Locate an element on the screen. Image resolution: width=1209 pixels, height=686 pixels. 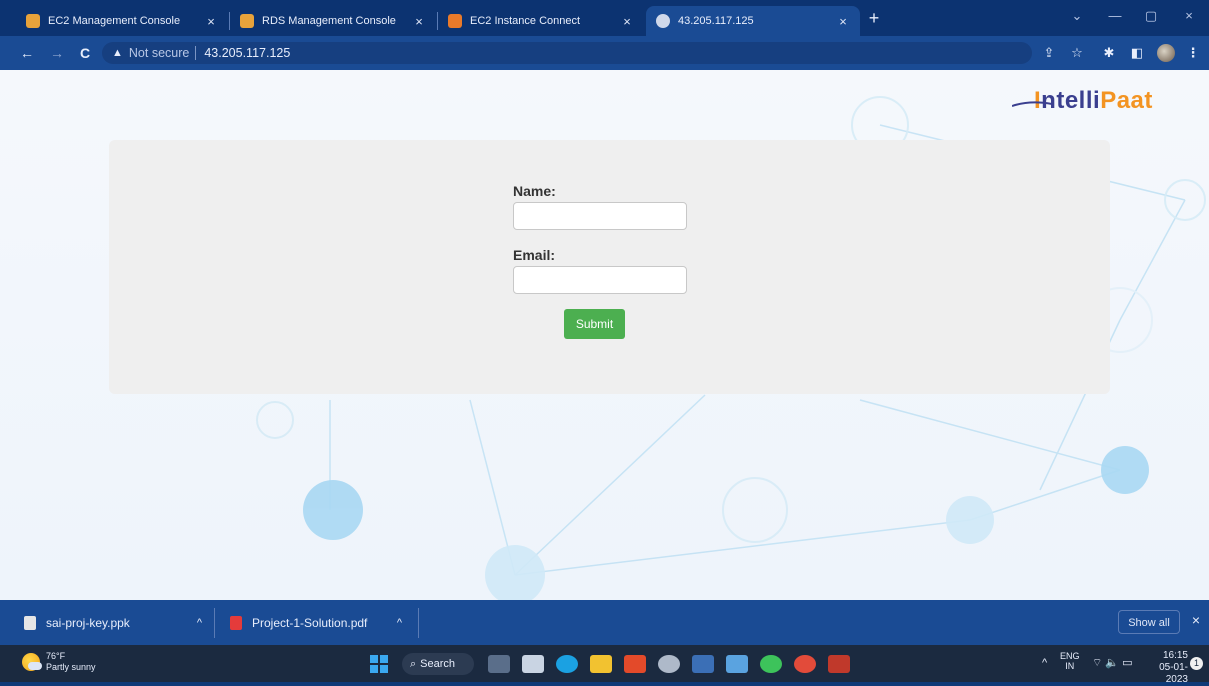
tab-ec2-instance-connect: EC2 Instance Connect × is located at coordinates (541, 21).